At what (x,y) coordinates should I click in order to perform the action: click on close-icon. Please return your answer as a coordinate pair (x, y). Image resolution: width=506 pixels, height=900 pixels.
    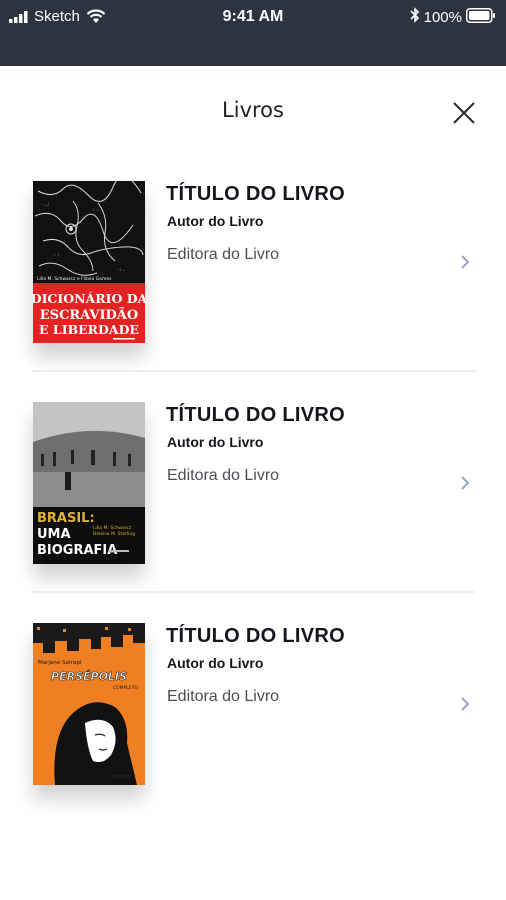
    Looking at the image, I should click on (464, 113).